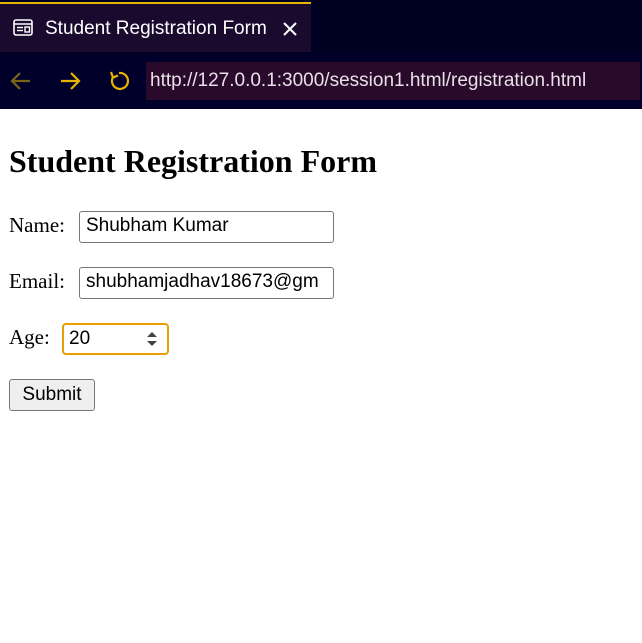  Describe the element at coordinates (290, 29) in the screenshot. I see `close-icon` at that location.